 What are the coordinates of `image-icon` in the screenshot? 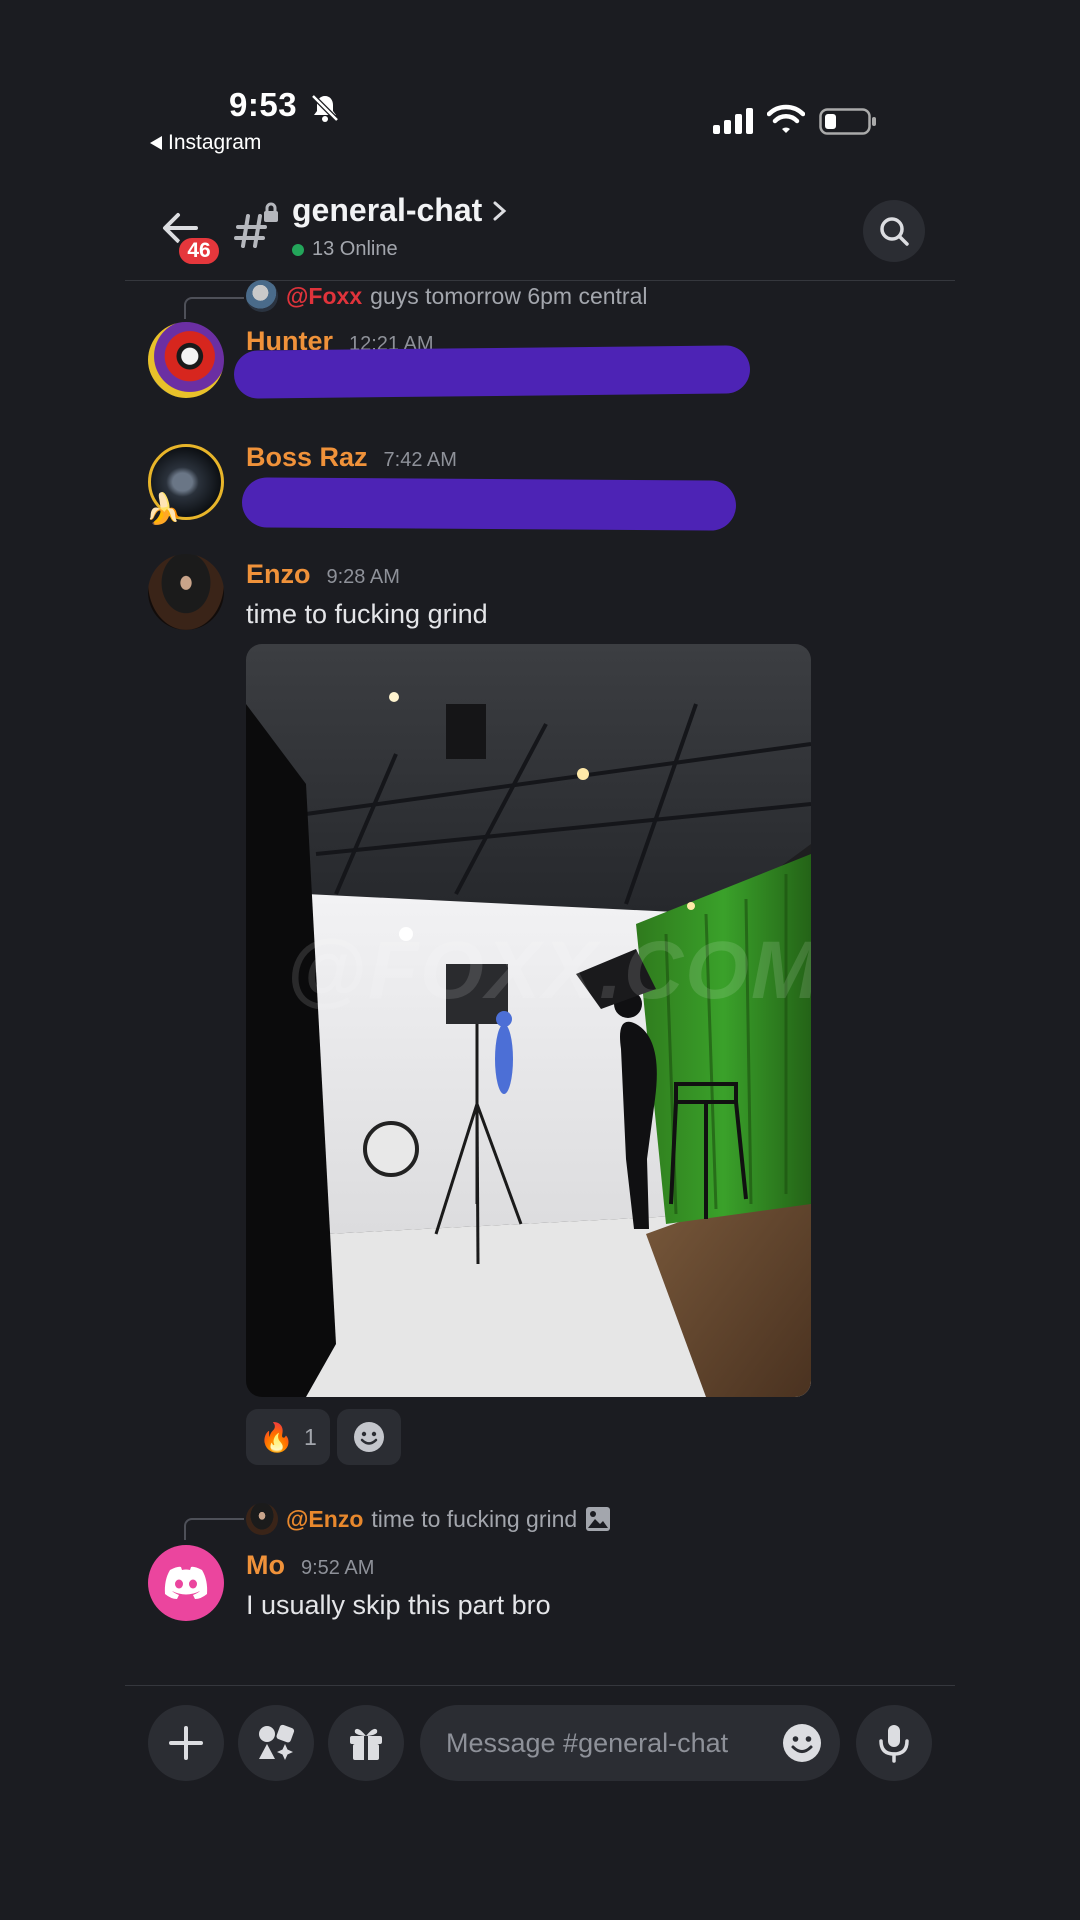 It's located at (598, 1519).